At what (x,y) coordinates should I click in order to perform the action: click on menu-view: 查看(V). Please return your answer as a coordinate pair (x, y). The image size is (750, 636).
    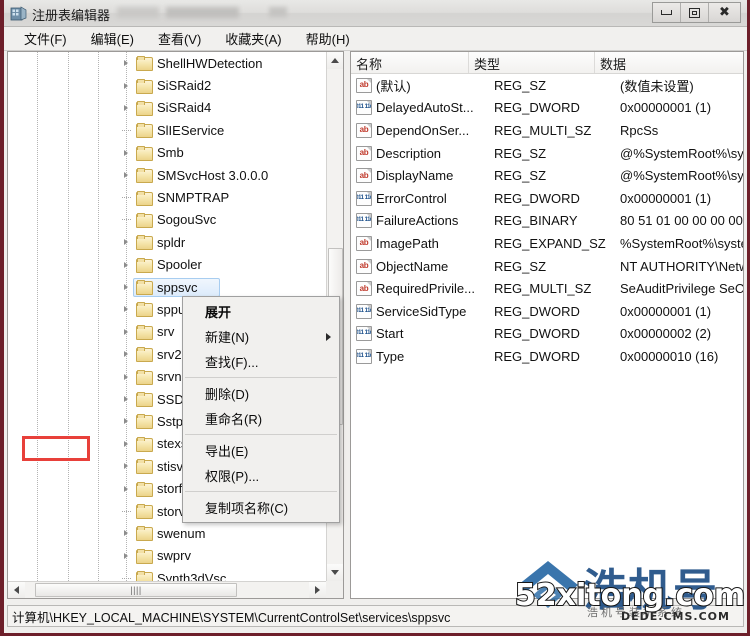
    Looking at the image, I should click on (179, 39).